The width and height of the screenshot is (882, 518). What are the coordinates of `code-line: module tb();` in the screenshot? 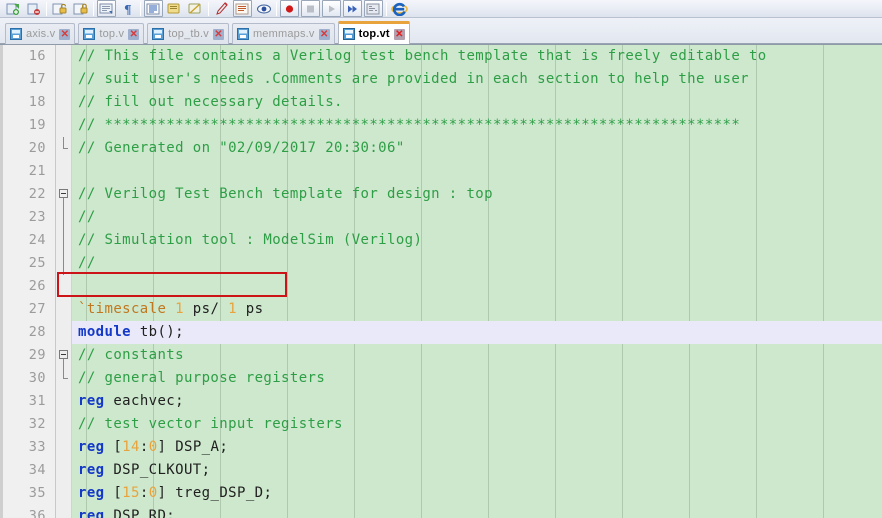 It's located at (477, 332).